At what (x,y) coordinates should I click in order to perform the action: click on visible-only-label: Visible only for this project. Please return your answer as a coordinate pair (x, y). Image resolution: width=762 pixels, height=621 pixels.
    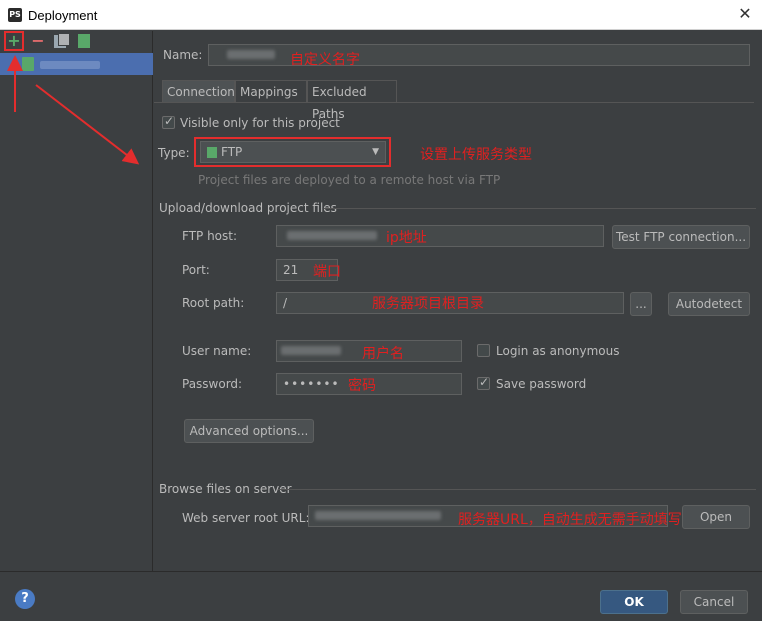
    Looking at the image, I should click on (260, 123).